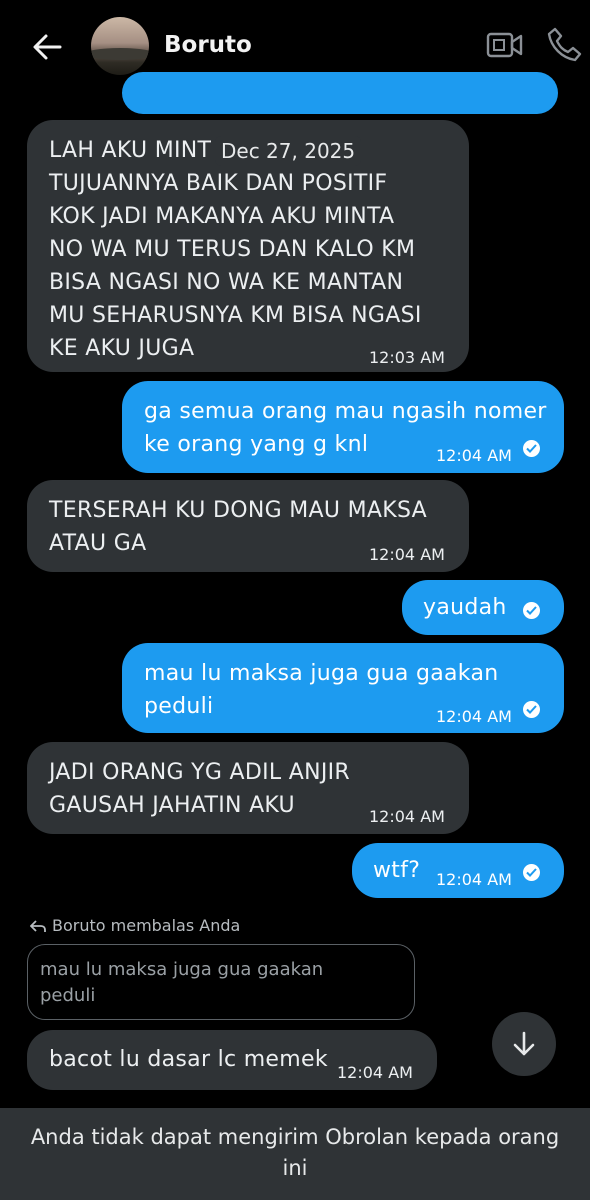 The height and width of the screenshot is (1200, 590). I want to click on message-text: bacot lu dasar lc memek, so click(188, 1059).